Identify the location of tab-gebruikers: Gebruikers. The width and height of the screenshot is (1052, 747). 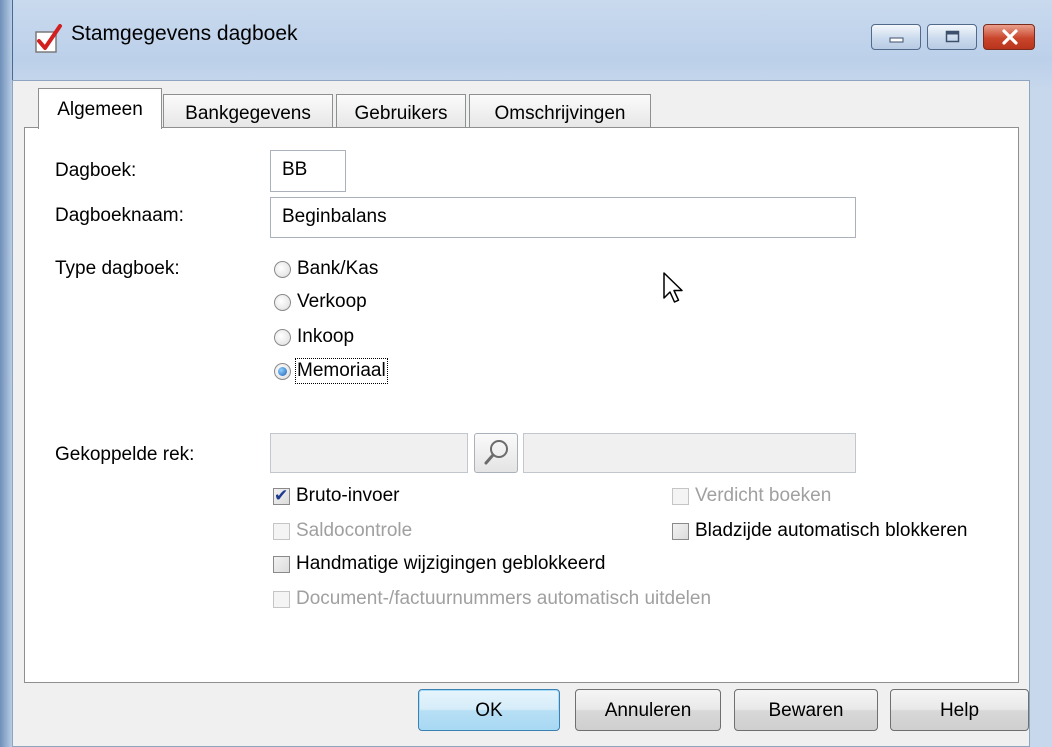
(401, 111).